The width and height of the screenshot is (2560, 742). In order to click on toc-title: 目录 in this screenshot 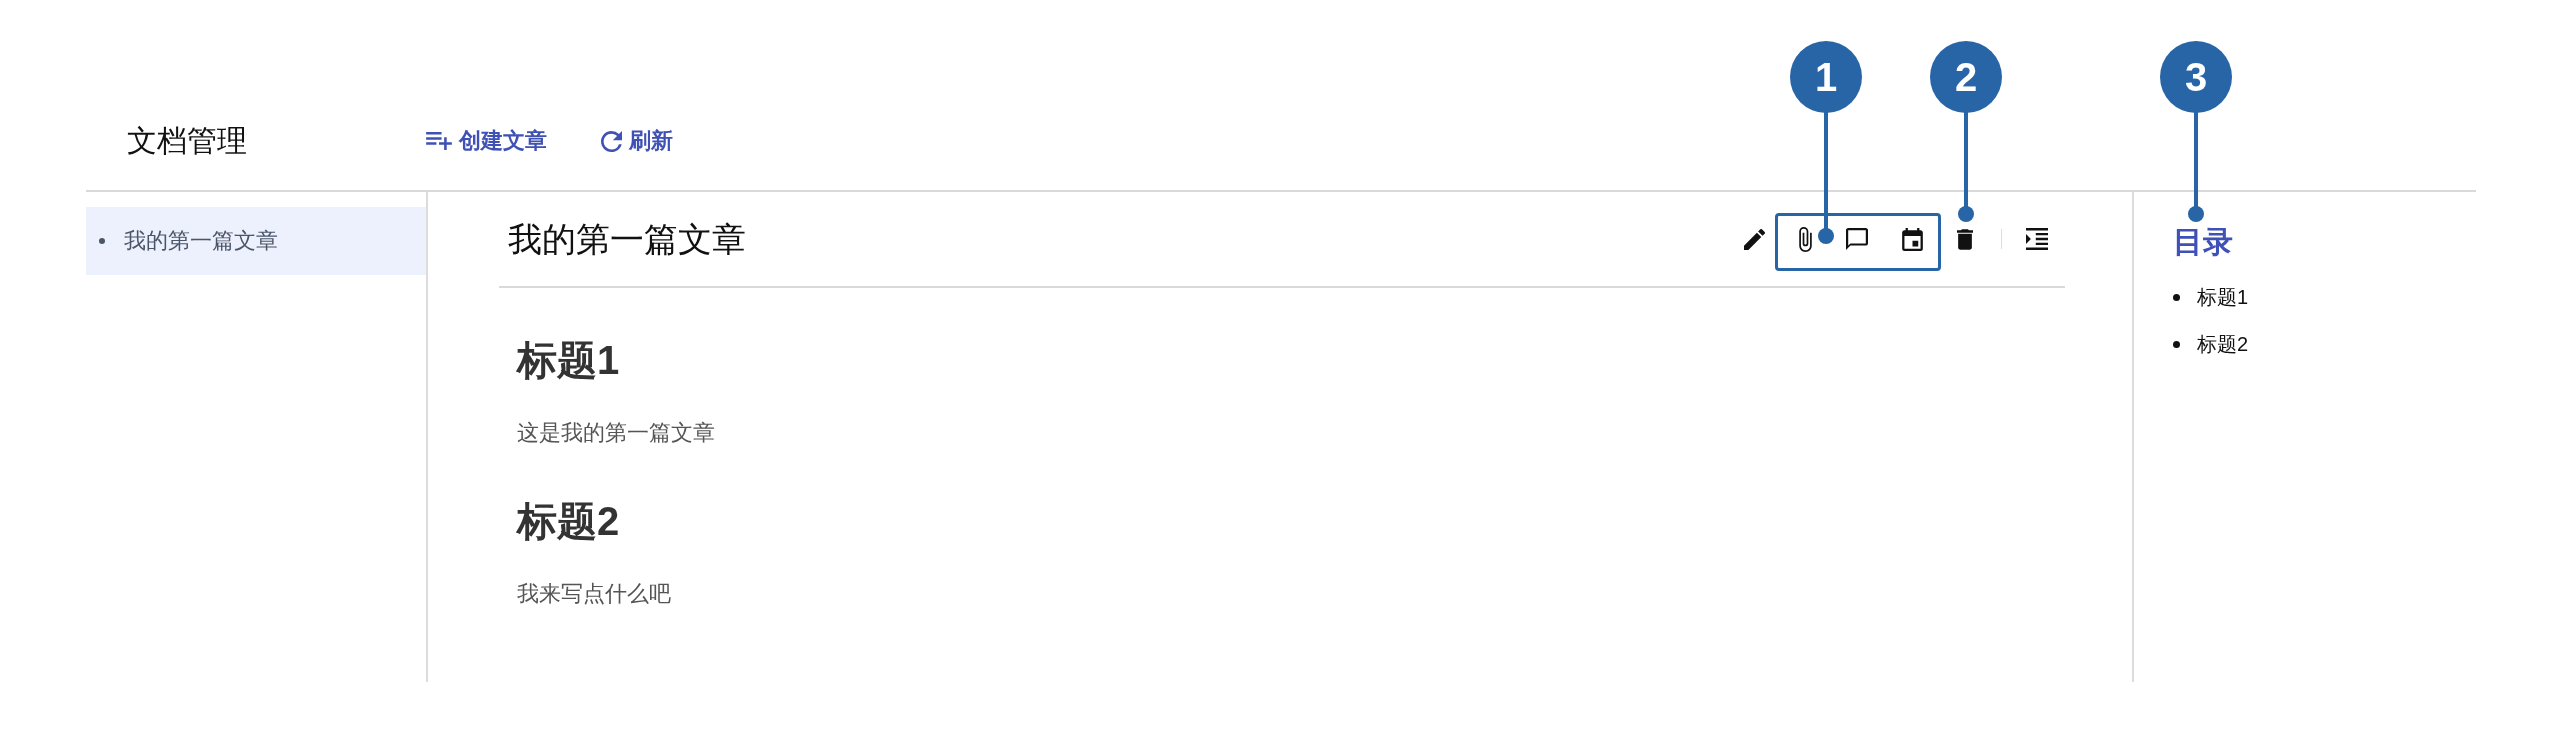, I will do `click(2203, 242)`.